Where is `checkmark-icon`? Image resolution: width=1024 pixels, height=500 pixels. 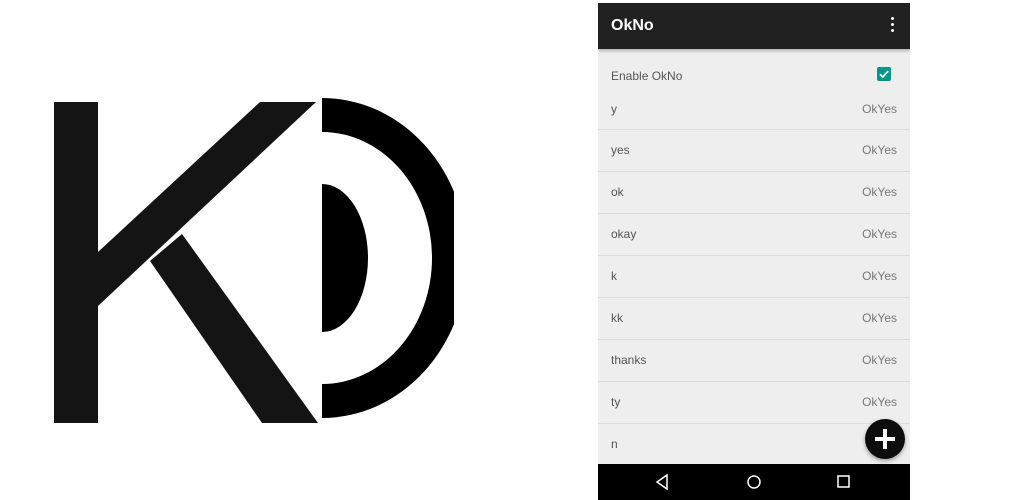 checkmark-icon is located at coordinates (884, 74).